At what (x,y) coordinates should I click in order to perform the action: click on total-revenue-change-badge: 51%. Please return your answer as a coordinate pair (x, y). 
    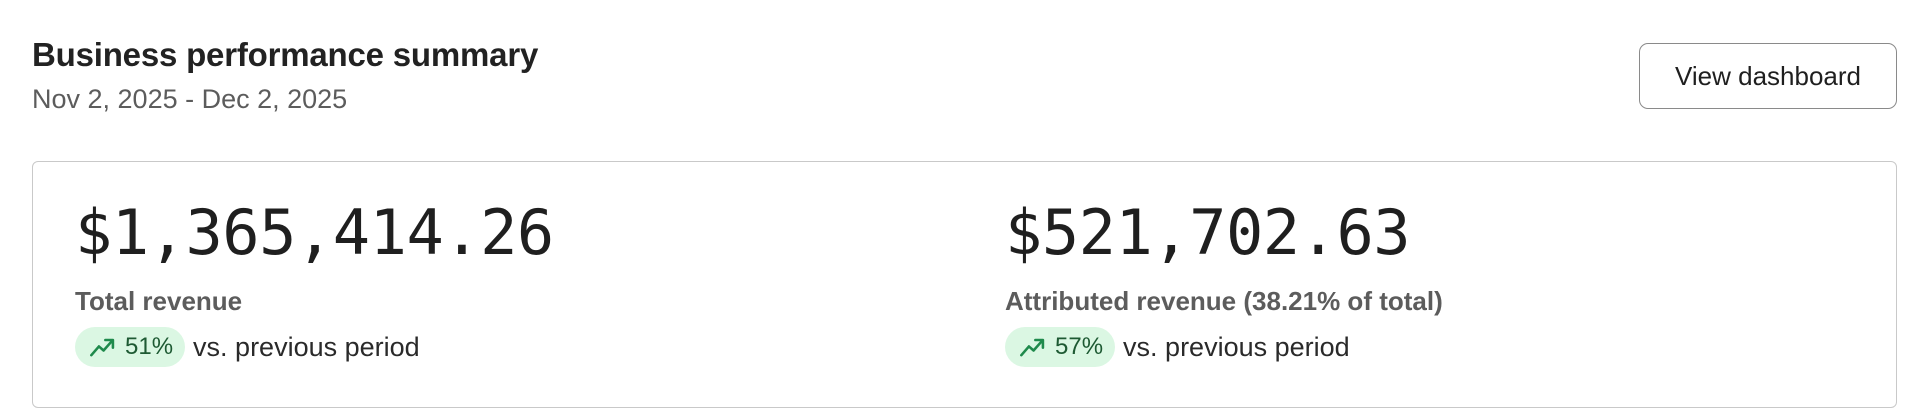
    Looking at the image, I should click on (130, 347).